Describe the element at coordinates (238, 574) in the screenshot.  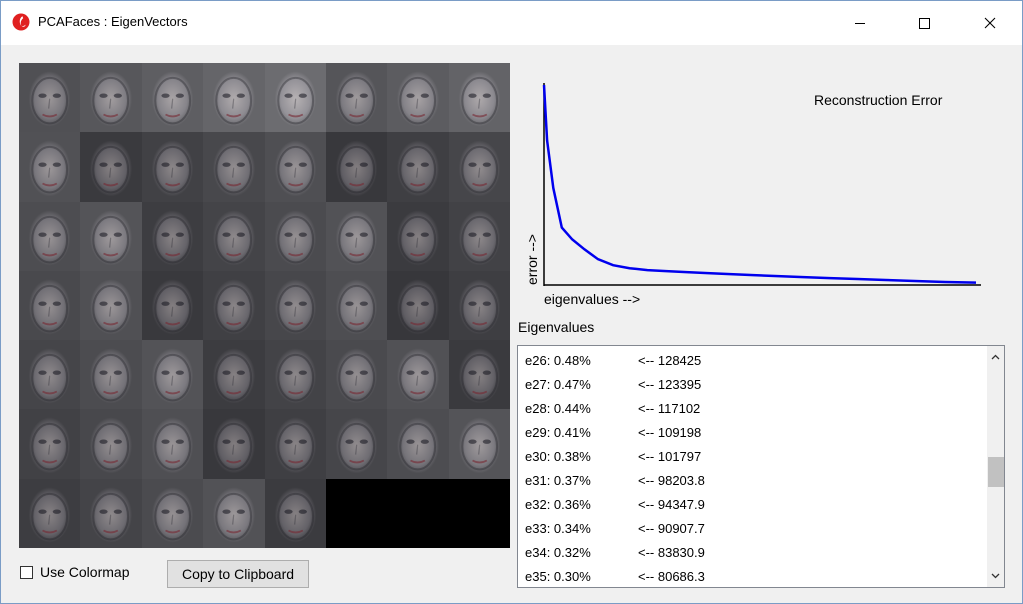
I see `copy-to-clipboard-button: Copy to Clipboard` at that location.